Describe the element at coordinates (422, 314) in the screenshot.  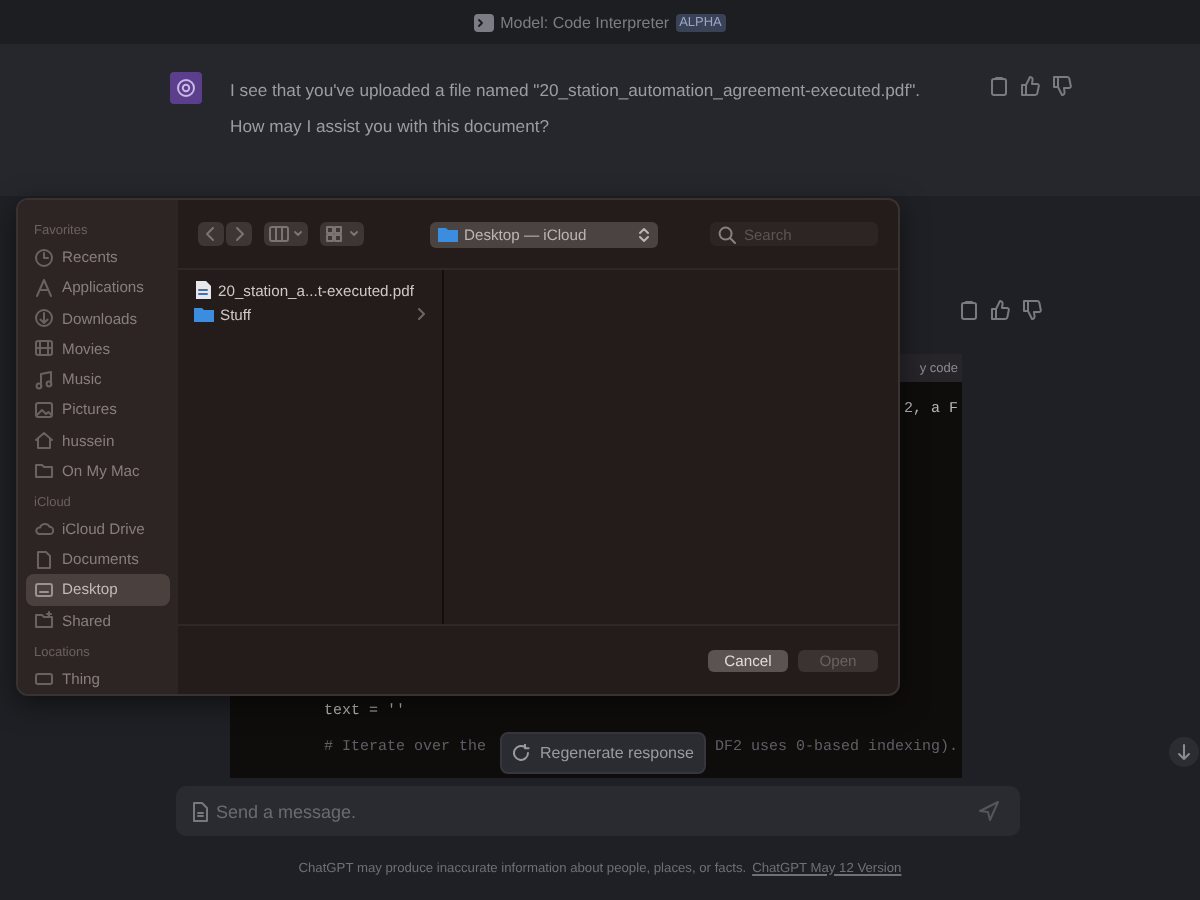
I see `chevron-icon` at that location.